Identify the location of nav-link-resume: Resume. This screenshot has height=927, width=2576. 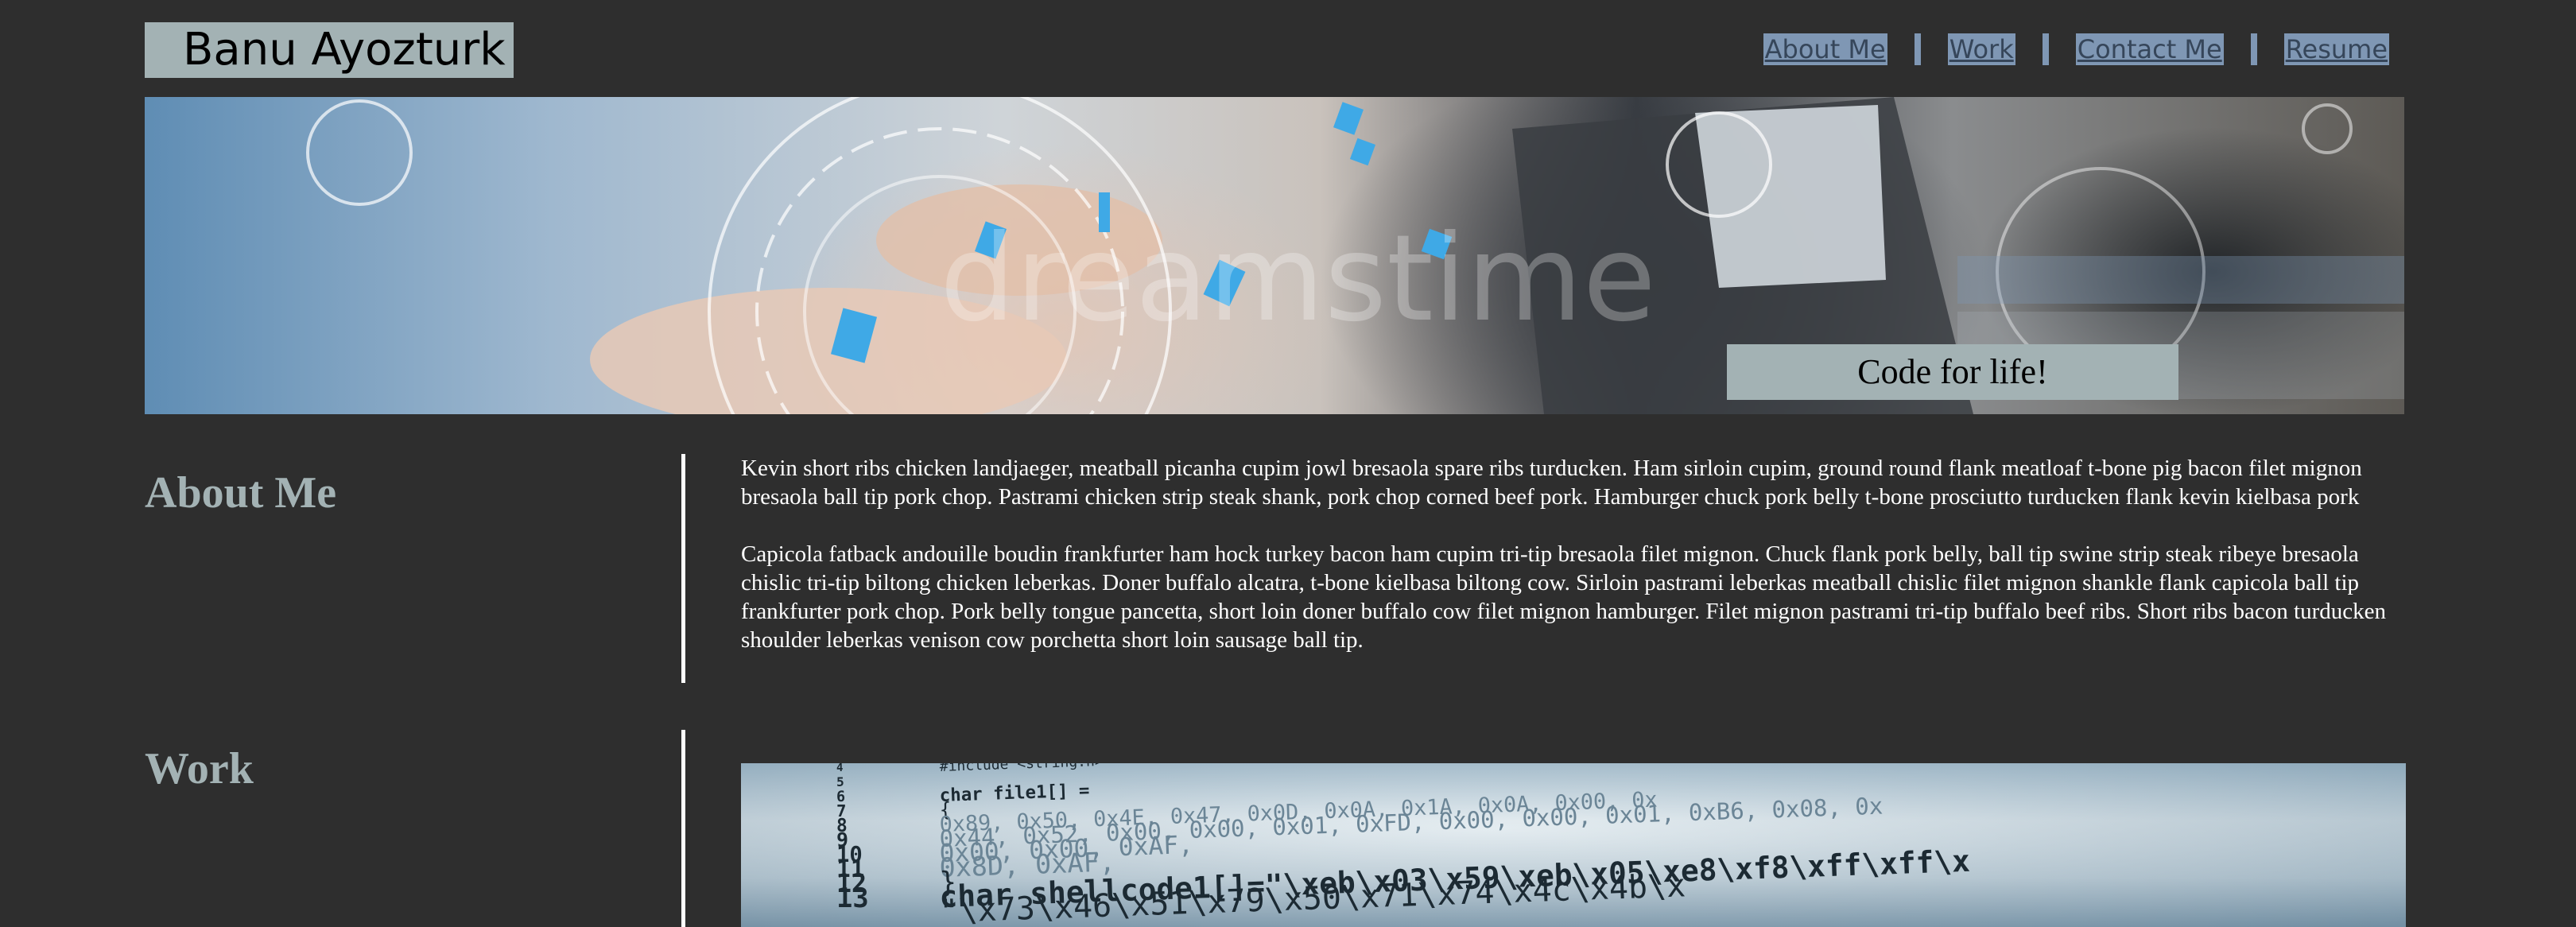
(2336, 49).